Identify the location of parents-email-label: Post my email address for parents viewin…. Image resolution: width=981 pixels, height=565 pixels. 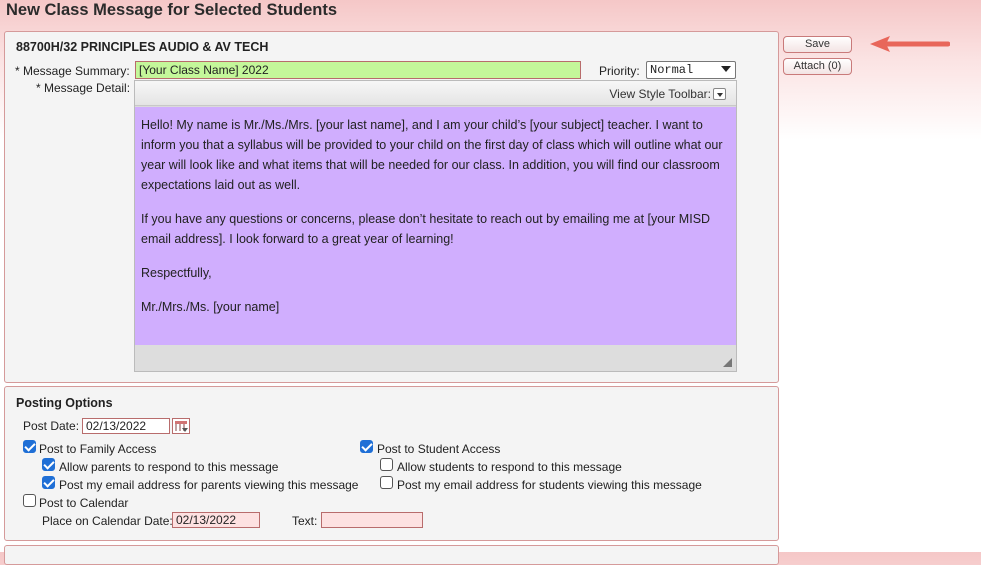
(209, 485).